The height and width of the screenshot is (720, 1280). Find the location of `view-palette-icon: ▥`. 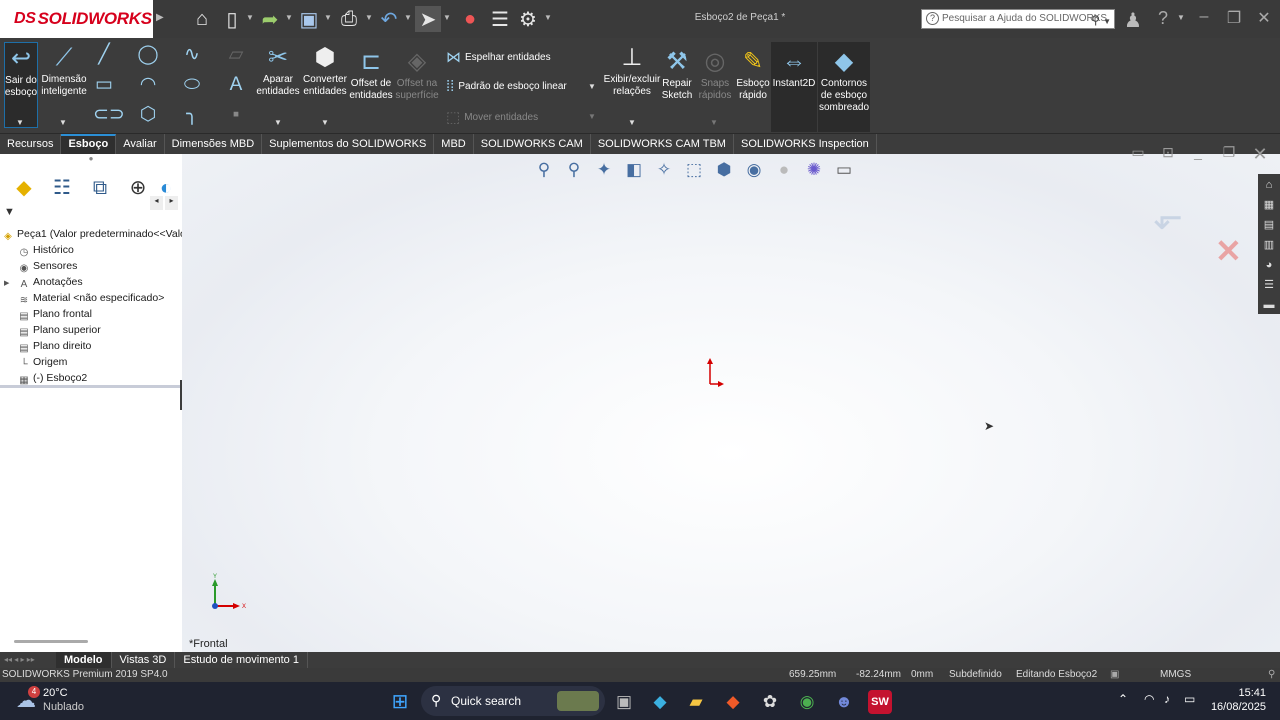

view-palette-icon: ▥ is located at coordinates (1269, 245).